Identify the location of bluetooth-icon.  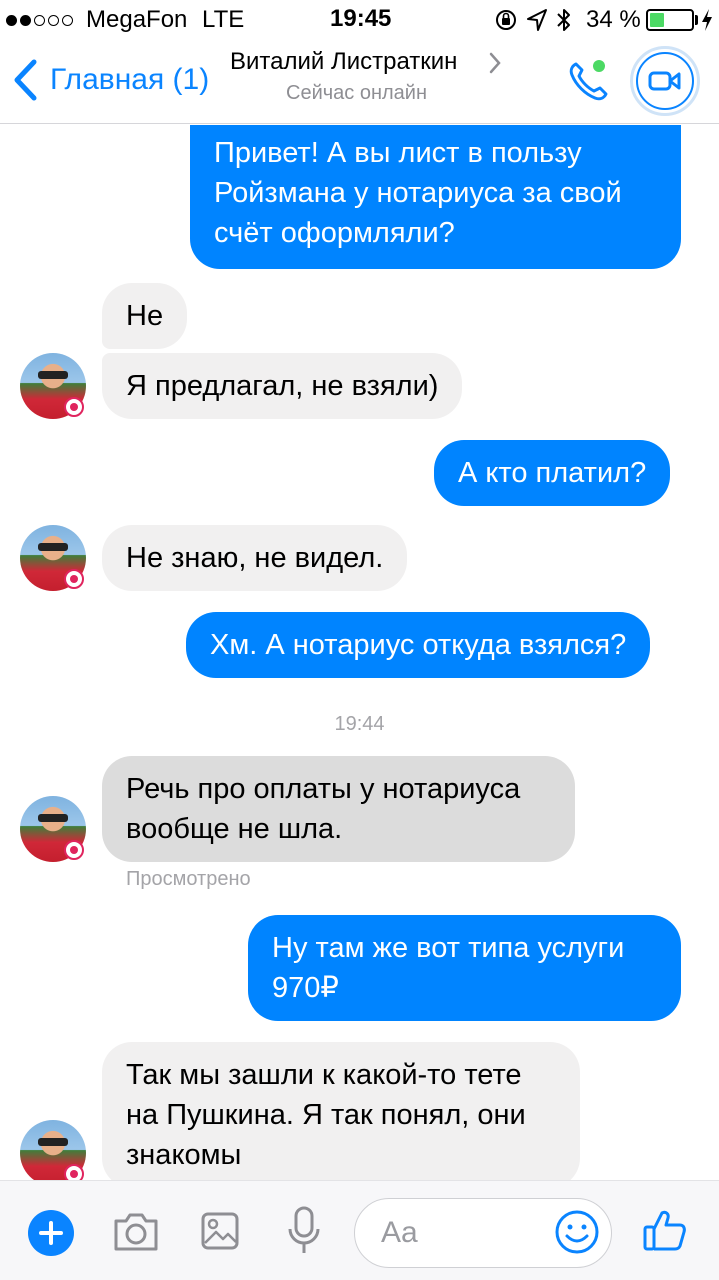
(563, 20).